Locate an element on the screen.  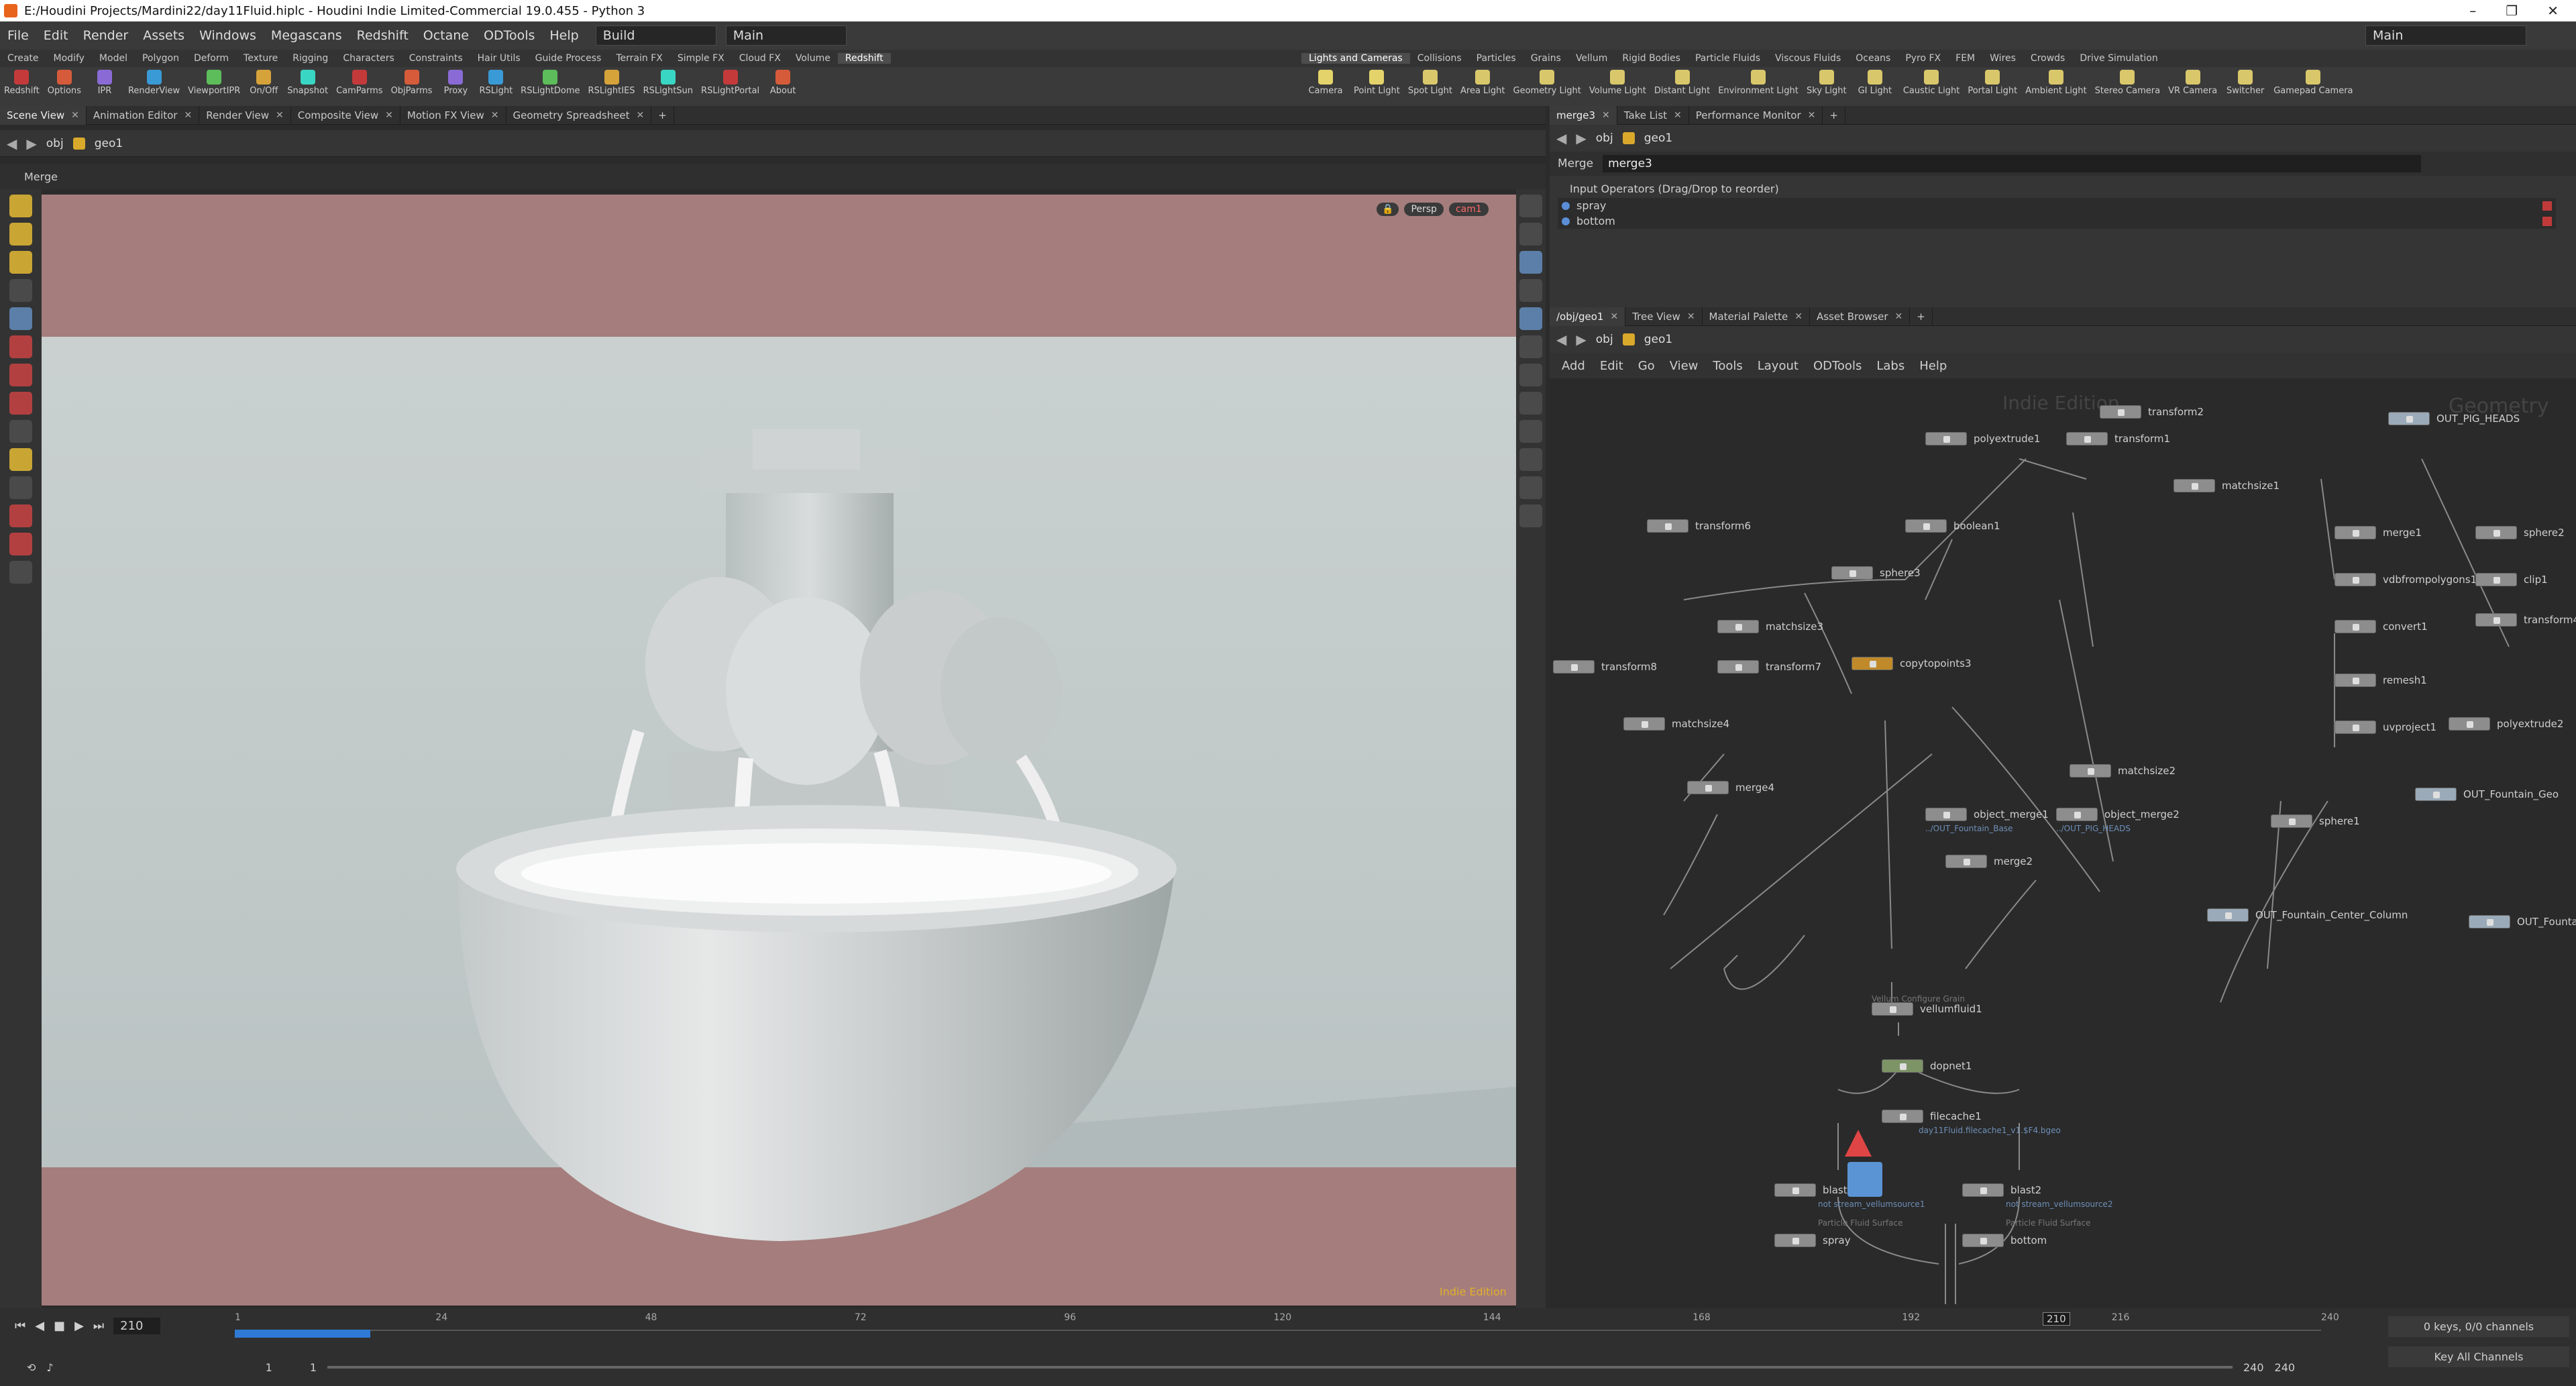
shelf-tab-volume: Volume is located at coordinates (813, 58).